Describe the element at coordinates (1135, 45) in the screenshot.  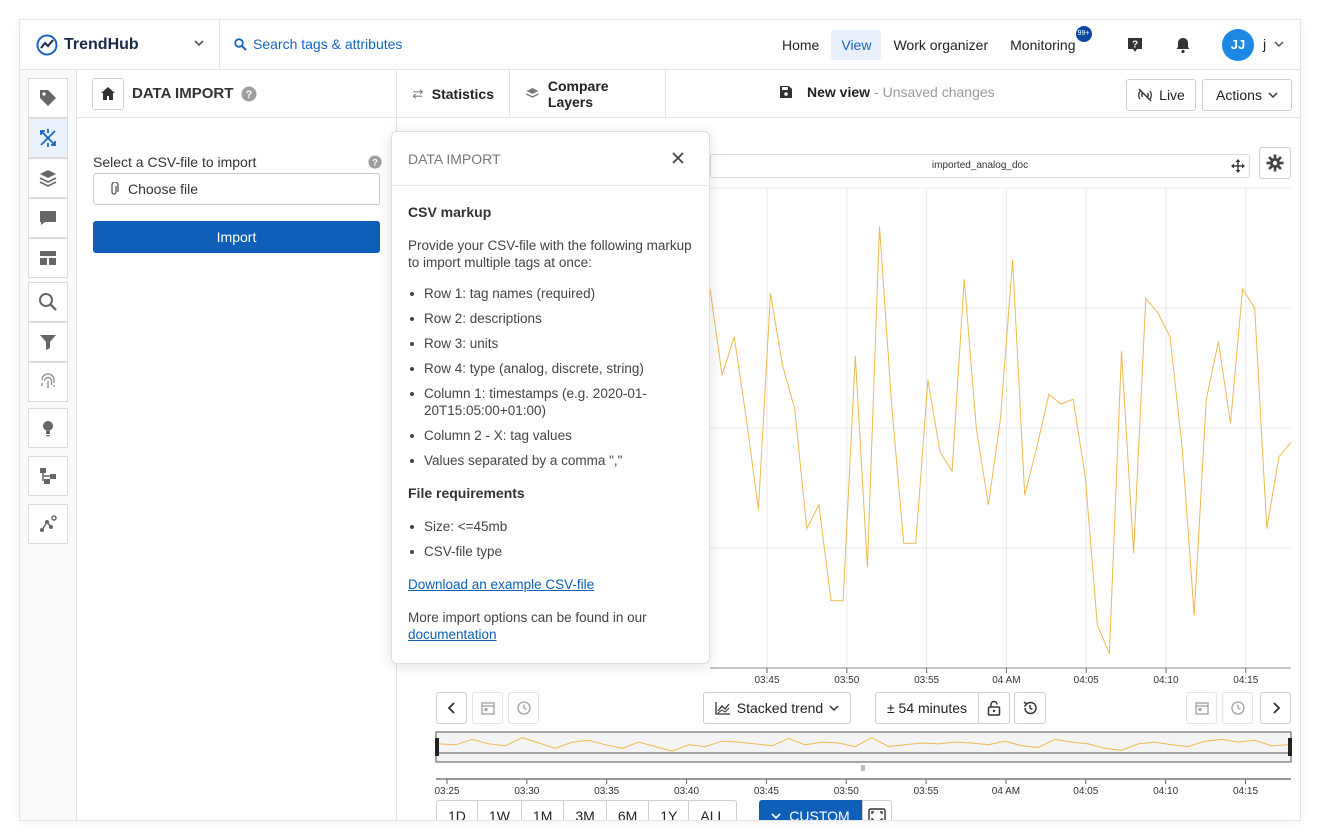
I see `help-icon: ?` at that location.